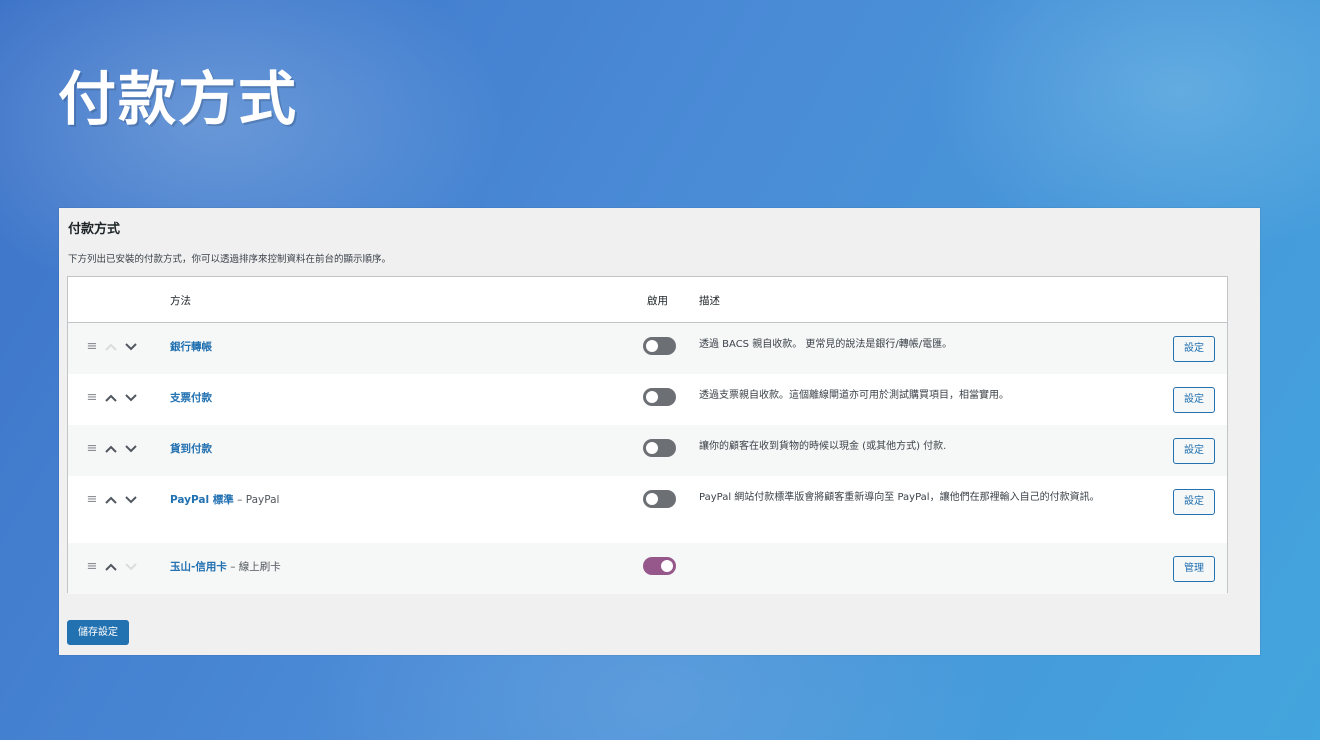 The height and width of the screenshot is (740, 1320). What do you see at coordinates (709, 301) in the screenshot?
I see `column-description: 描述` at bounding box center [709, 301].